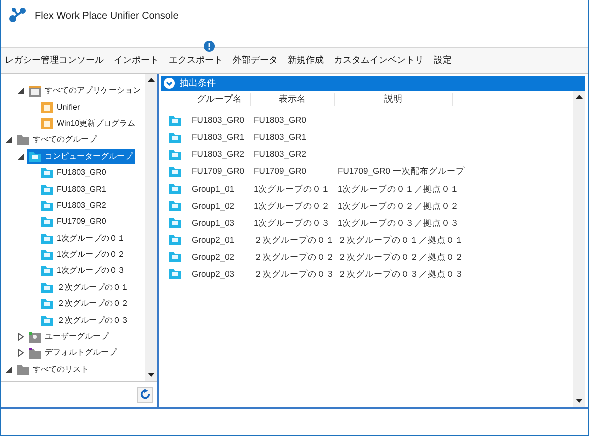 Image resolution: width=589 pixels, height=436 pixels. Describe the element at coordinates (83, 271) in the screenshot. I see `tree-item: 1次グループの０３` at that location.